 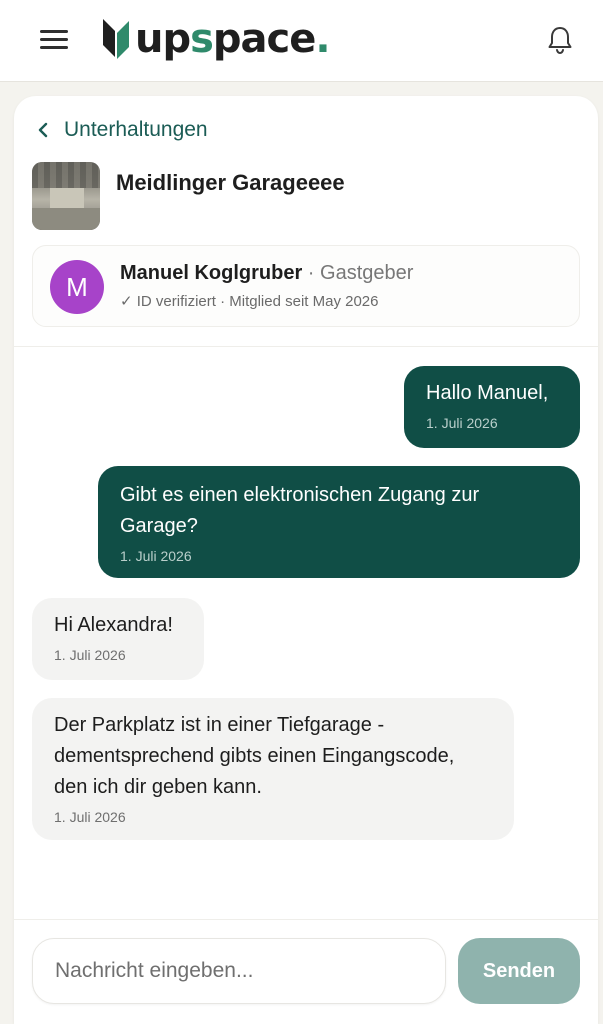 I want to click on app-header: upspace., so click(x=301, y=41).